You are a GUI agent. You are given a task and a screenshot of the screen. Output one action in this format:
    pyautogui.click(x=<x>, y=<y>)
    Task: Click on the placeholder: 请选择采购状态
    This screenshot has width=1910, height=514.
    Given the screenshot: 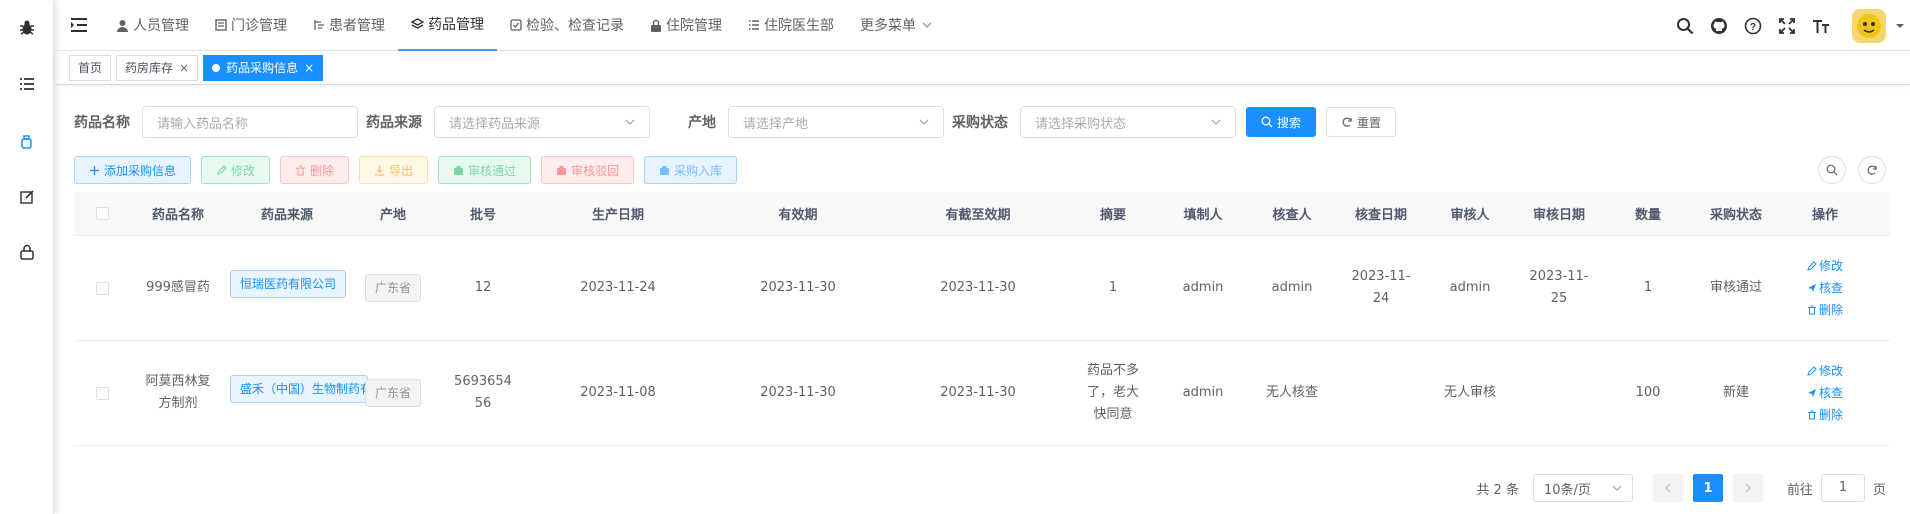 What is the action you would take?
    pyautogui.click(x=1081, y=124)
    